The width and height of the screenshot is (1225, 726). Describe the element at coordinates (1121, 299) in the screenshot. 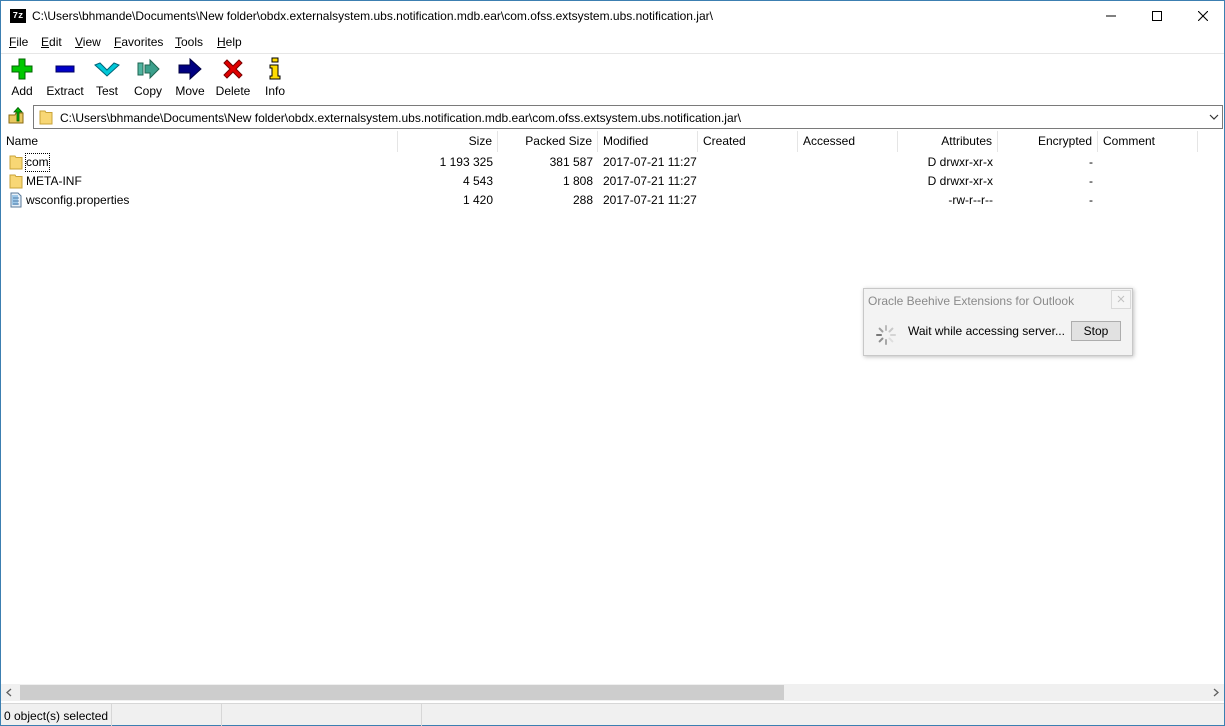

I see `popup-close-button` at that location.